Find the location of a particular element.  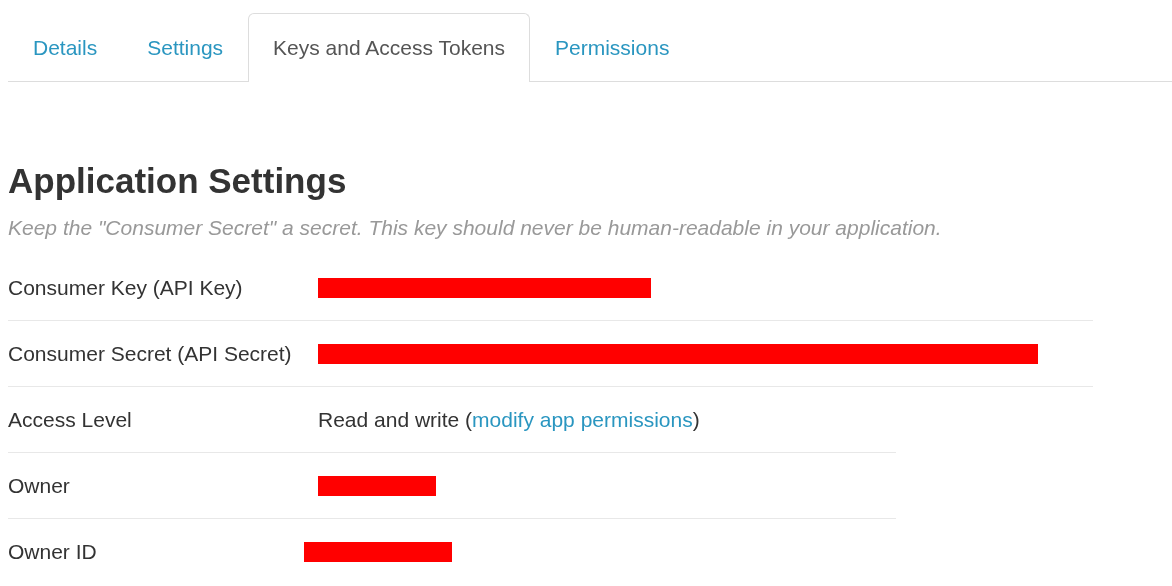

tab: Permissions is located at coordinates (612, 47).